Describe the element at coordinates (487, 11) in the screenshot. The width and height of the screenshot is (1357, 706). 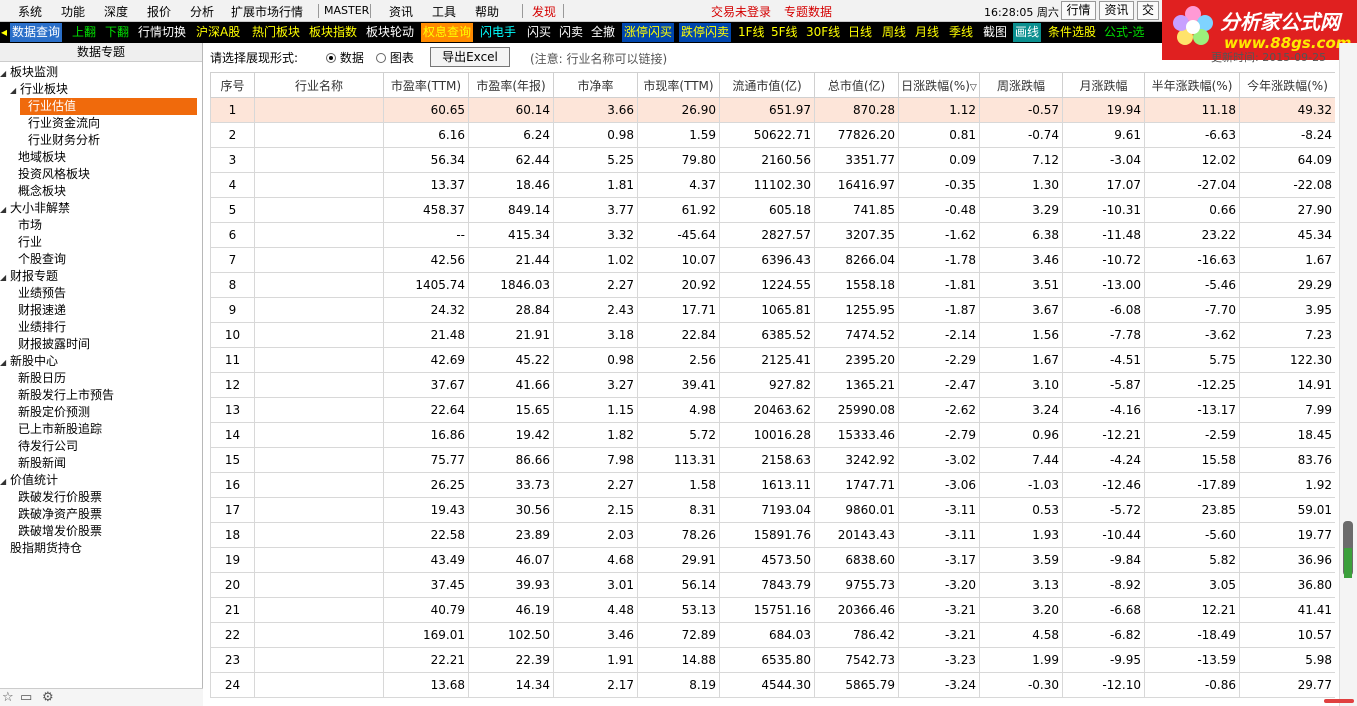
I see `menu-help: 帮助` at that location.